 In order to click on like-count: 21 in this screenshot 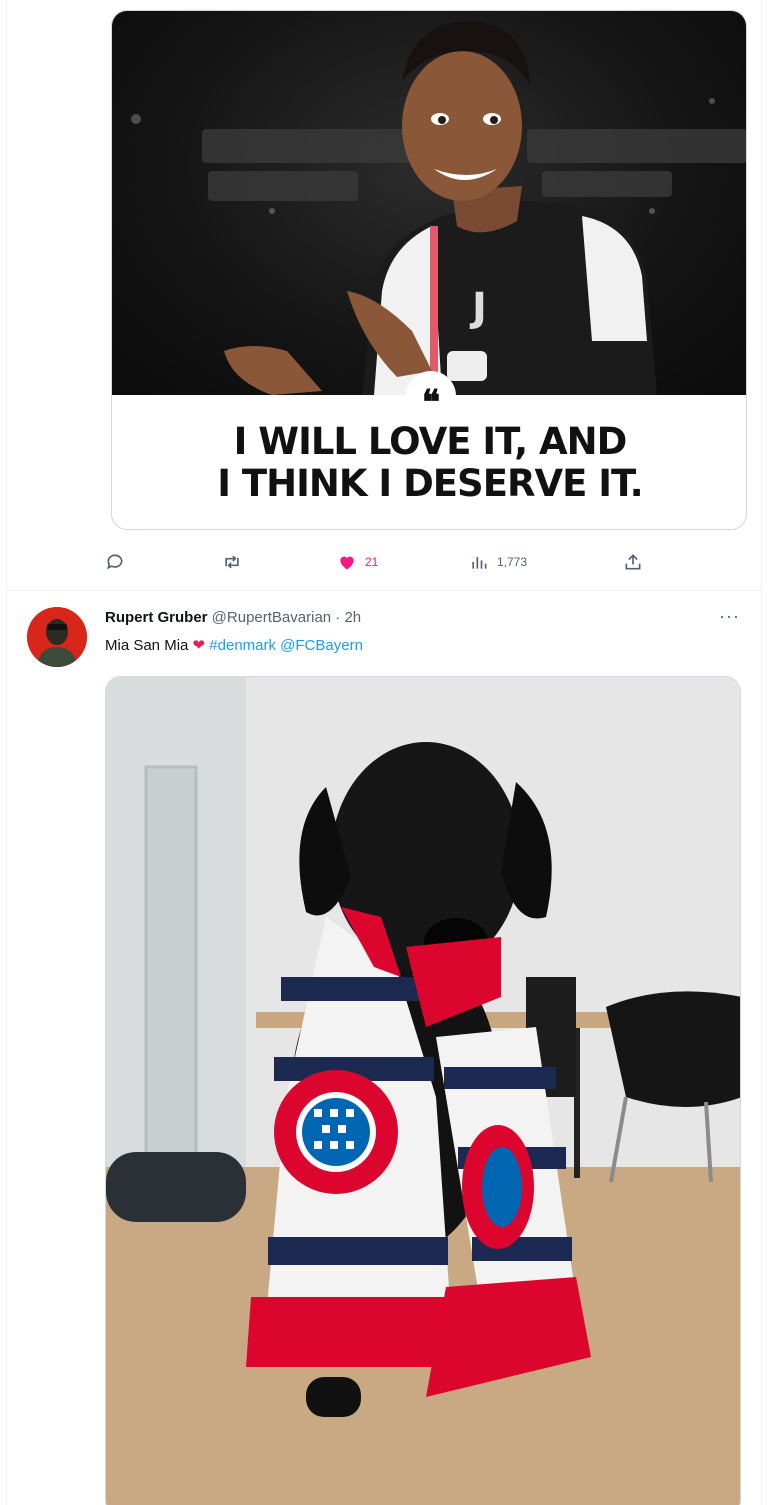, I will do `click(372, 562)`.